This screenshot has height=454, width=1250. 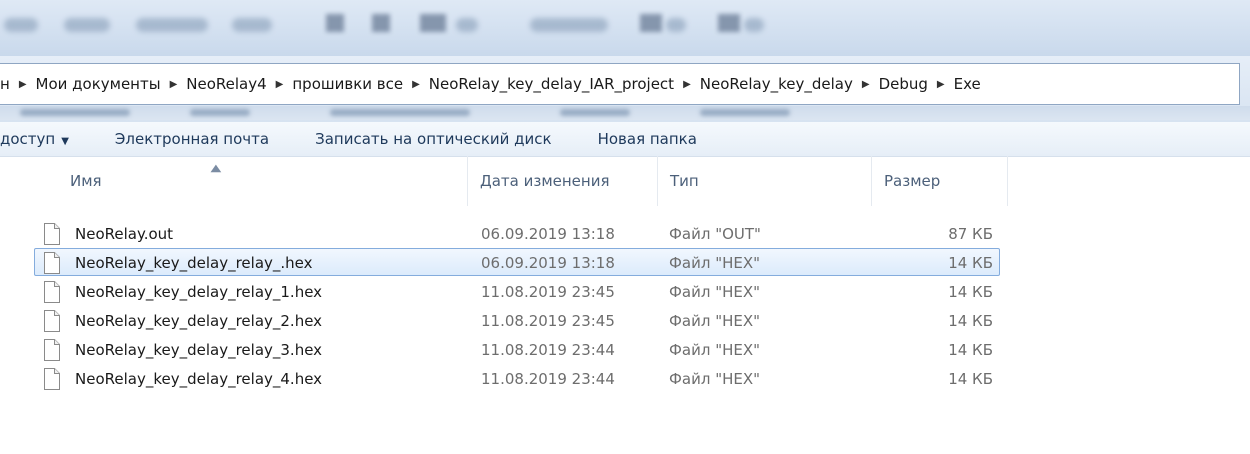 I want to click on blurred-toolbar-strip, so click(x=625, y=113).